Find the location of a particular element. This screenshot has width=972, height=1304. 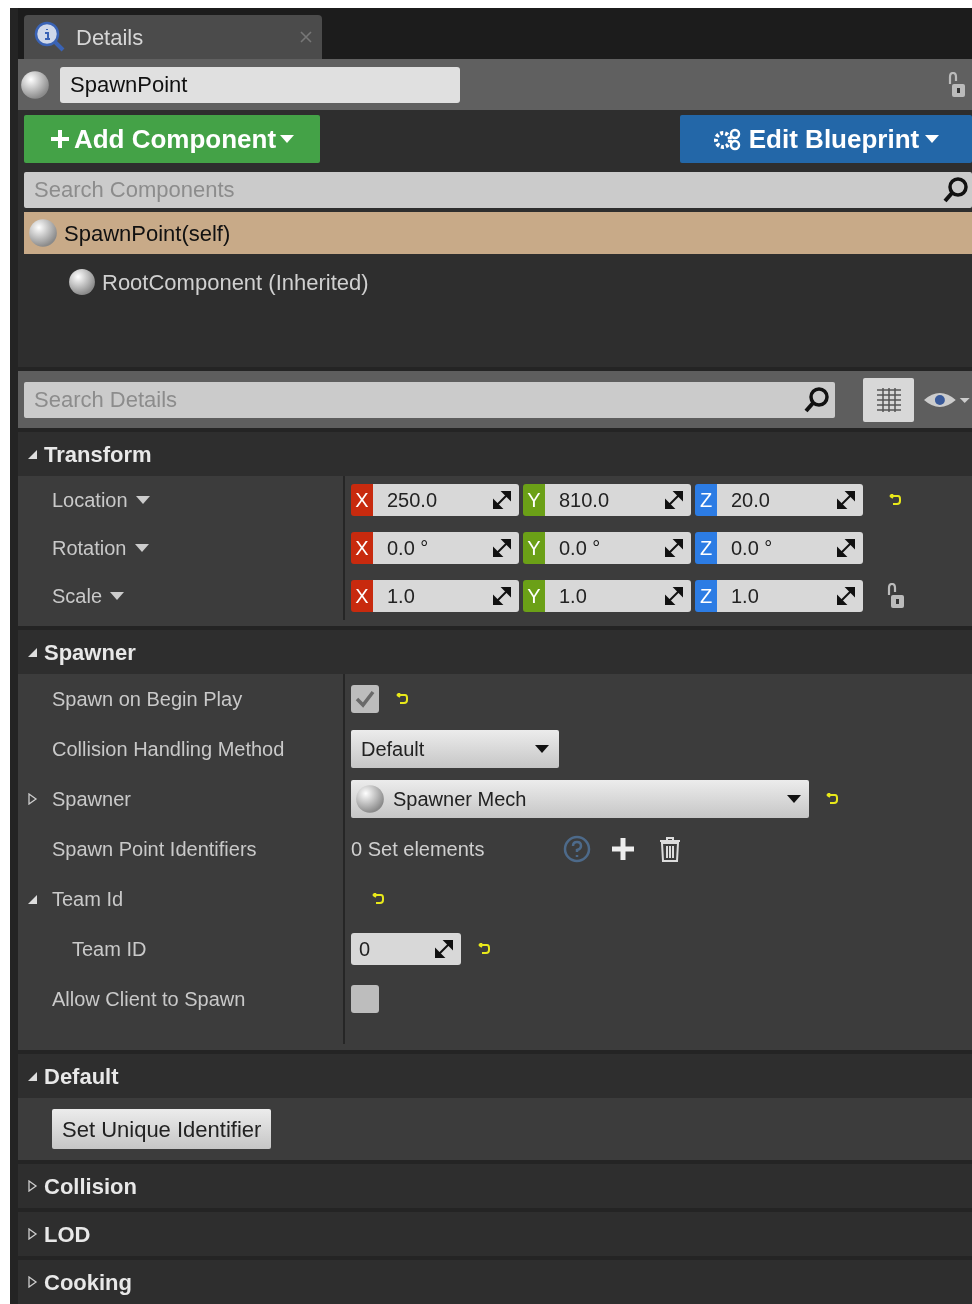

asset-dropdown: Spawner Mech is located at coordinates (580, 799).